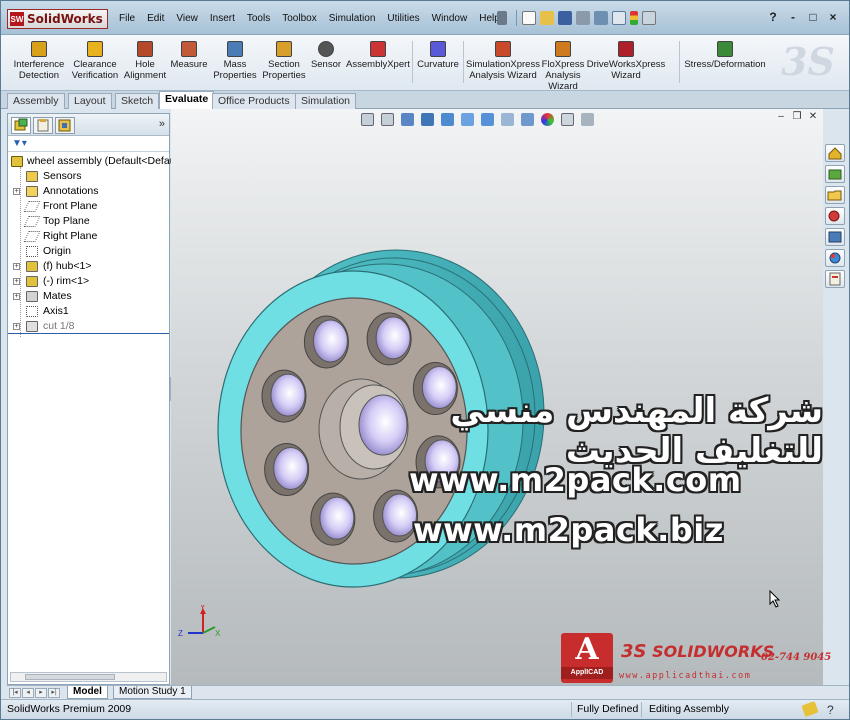 This screenshot has height=720, width=850. I want to click on mass-properties-button: Mass Properties, so click(235, 61).